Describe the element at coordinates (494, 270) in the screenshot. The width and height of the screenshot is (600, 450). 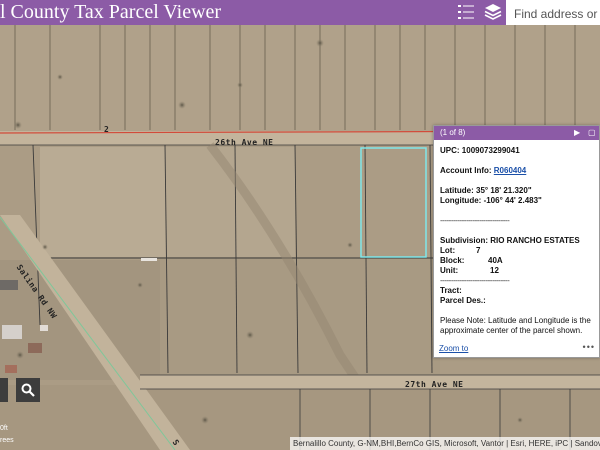
I see `unit-value: 12` at that location.